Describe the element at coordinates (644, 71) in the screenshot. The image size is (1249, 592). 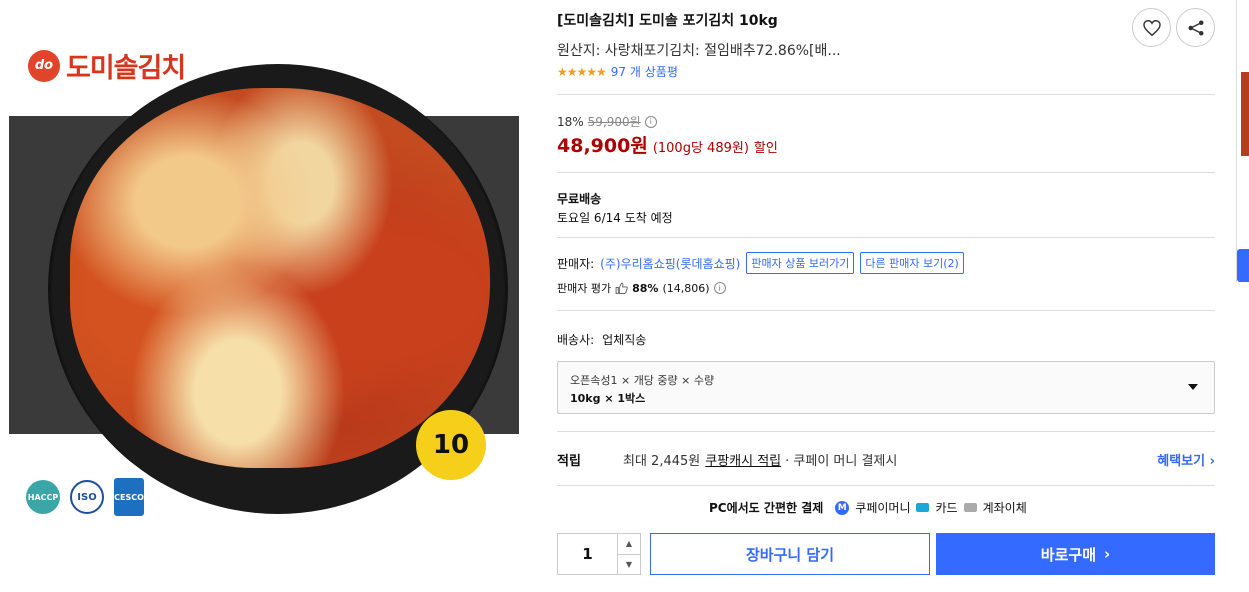
I see `review-count-link: 97 개 상품평` at that location.